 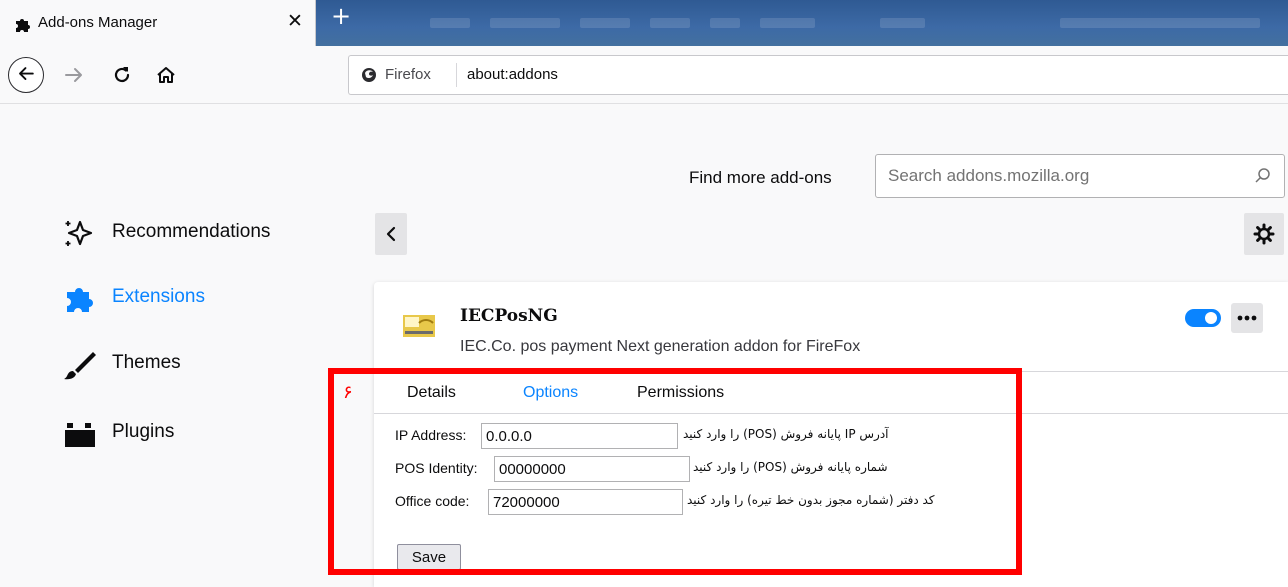 I want to click on sidebar-item-extensions: Extensions, so click(x=163, y=298).